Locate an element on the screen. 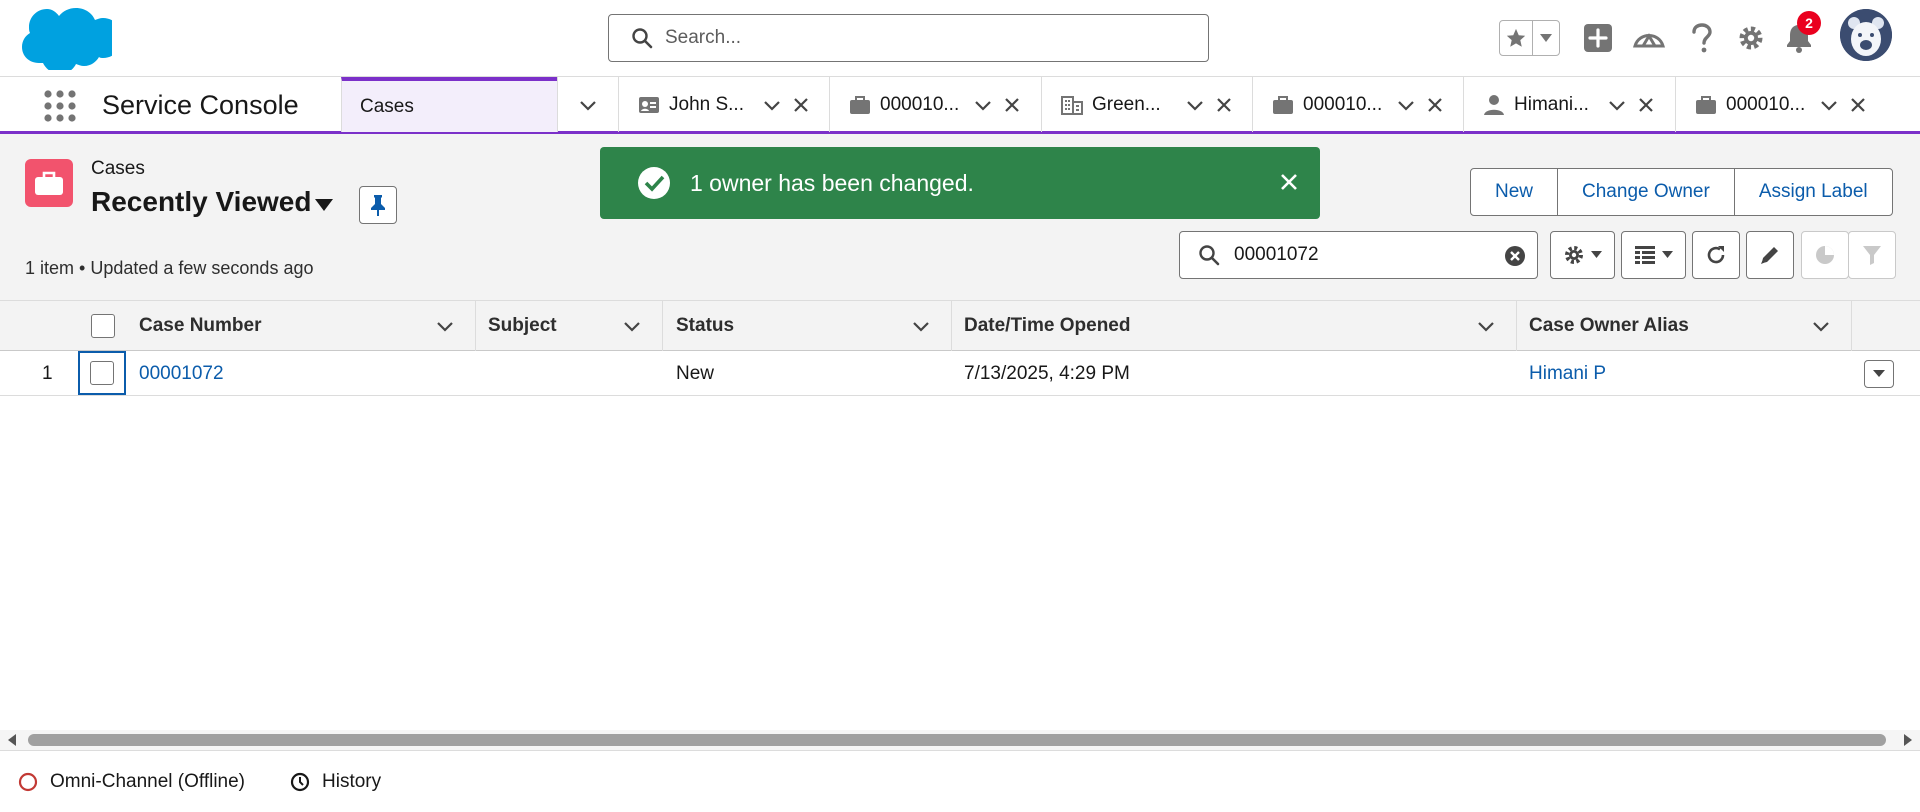 The height and width of the screenshot is (812, 1920). list-search-value: 00001072 is located at coordinates (1276, 254).